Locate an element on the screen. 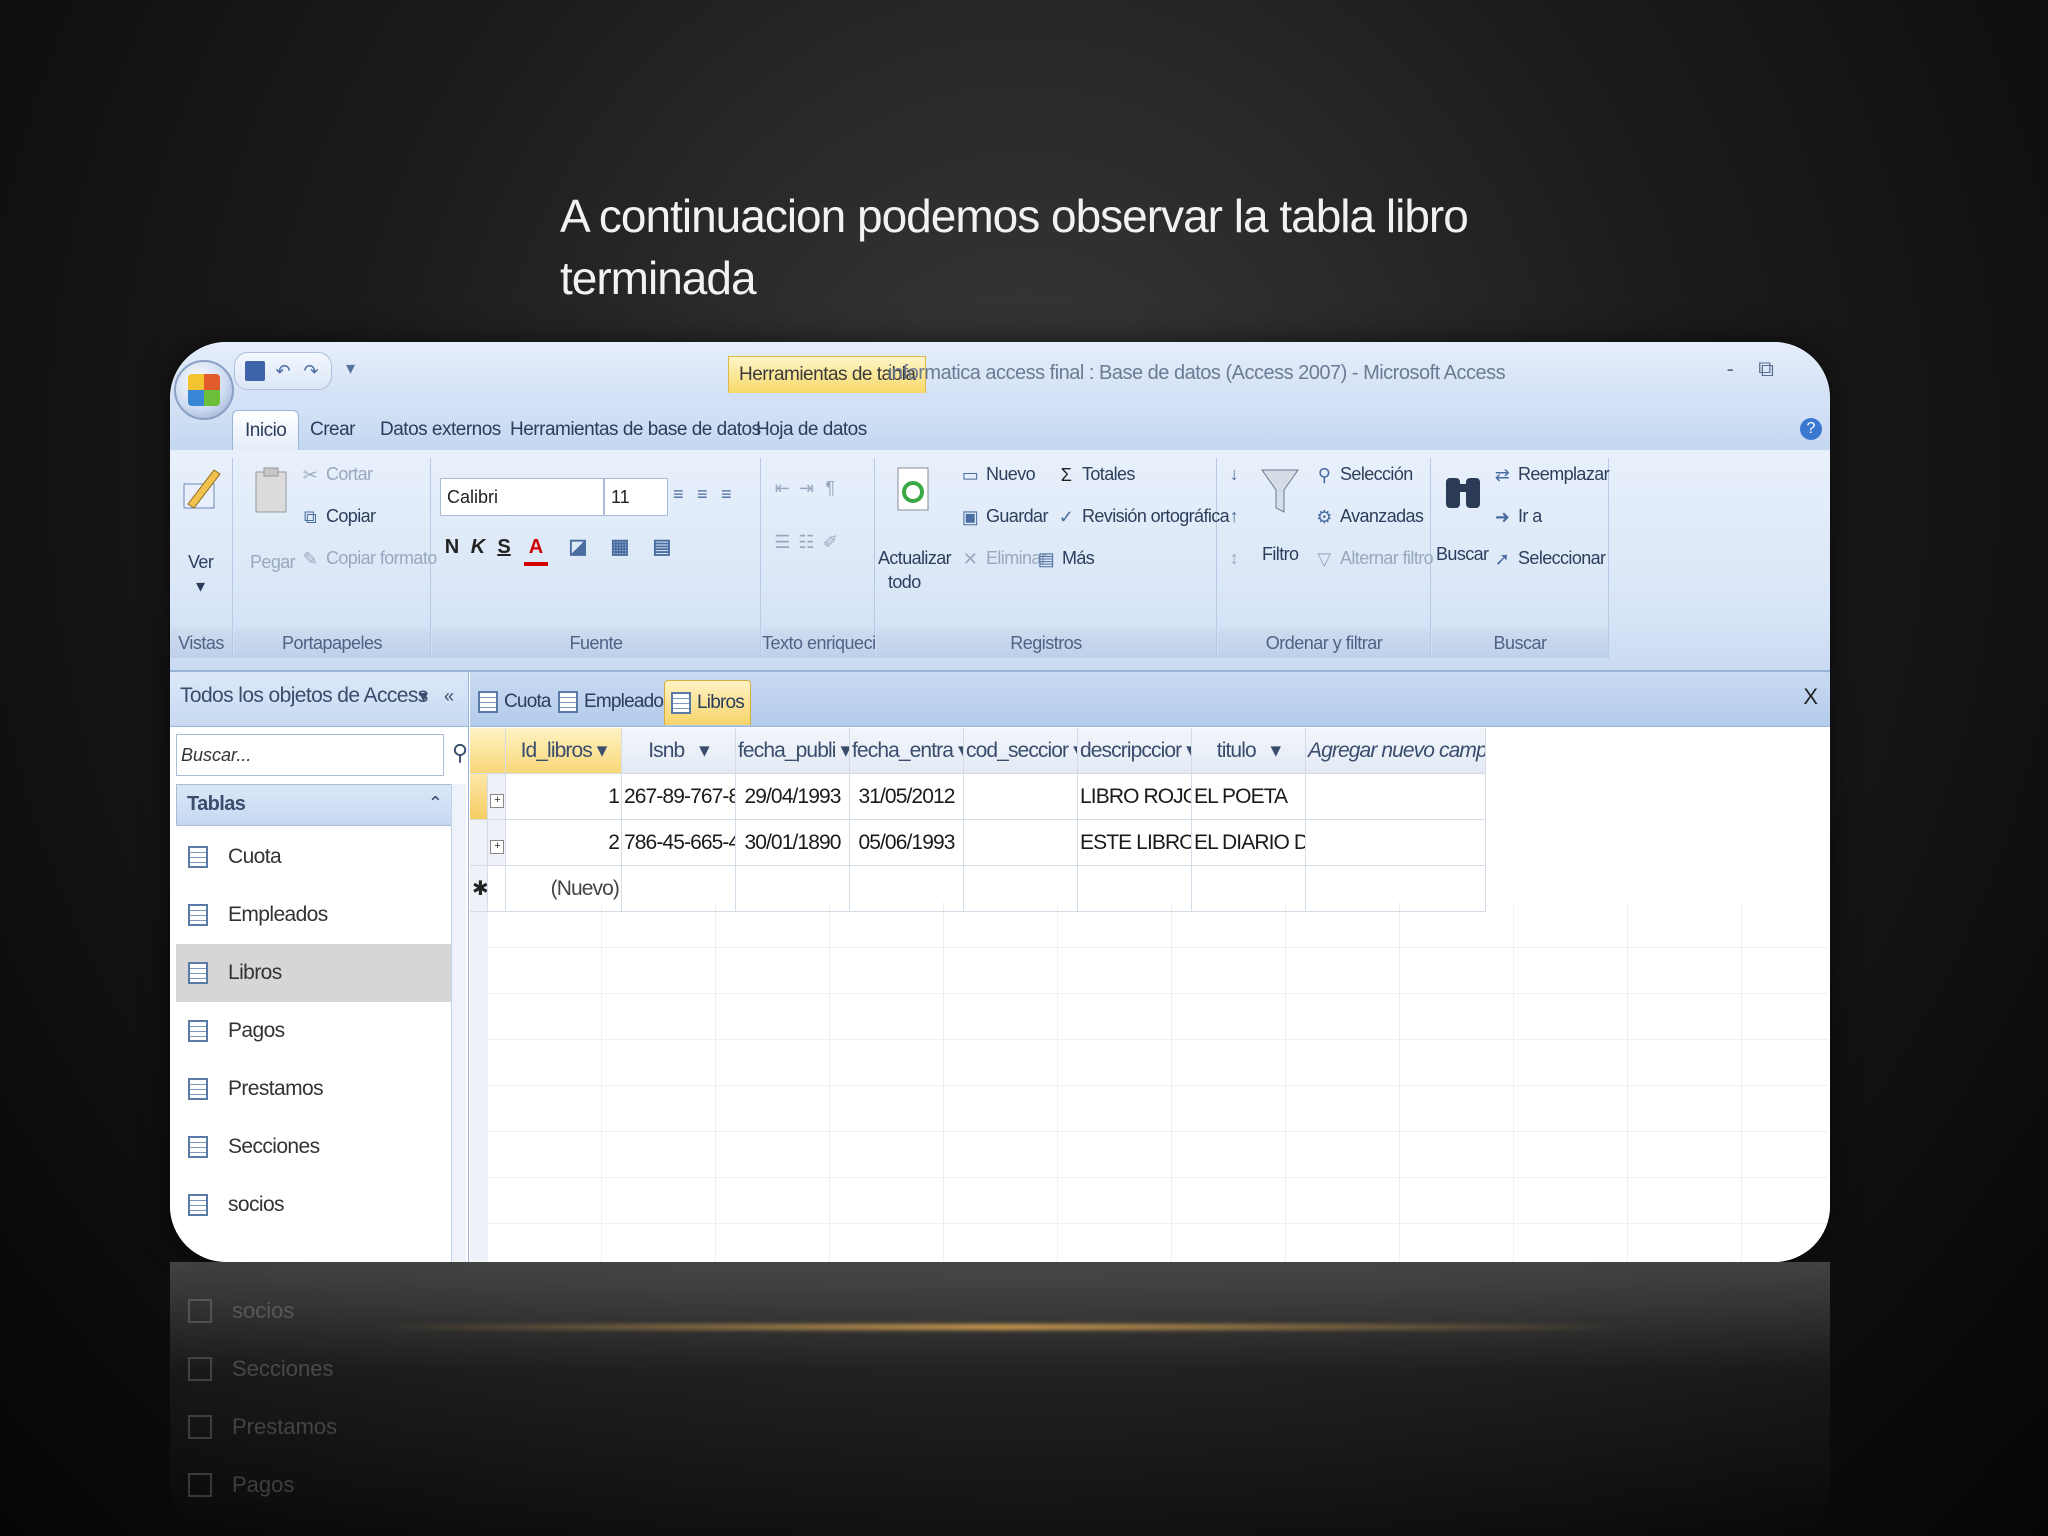  cell-id-libros: 1 is located at coordinates (564, 797).